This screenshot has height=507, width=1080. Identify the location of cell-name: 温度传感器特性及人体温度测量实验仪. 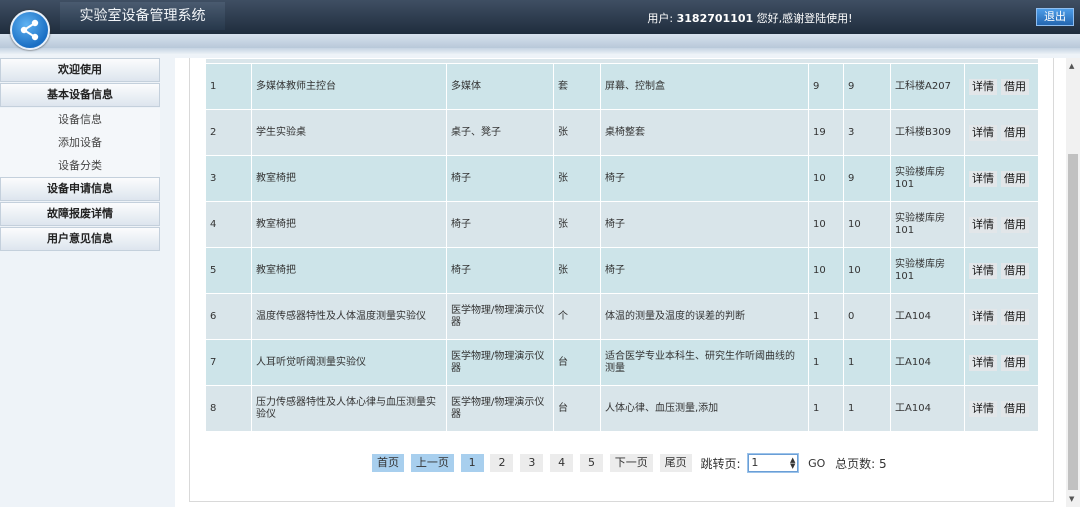
(349, 316).